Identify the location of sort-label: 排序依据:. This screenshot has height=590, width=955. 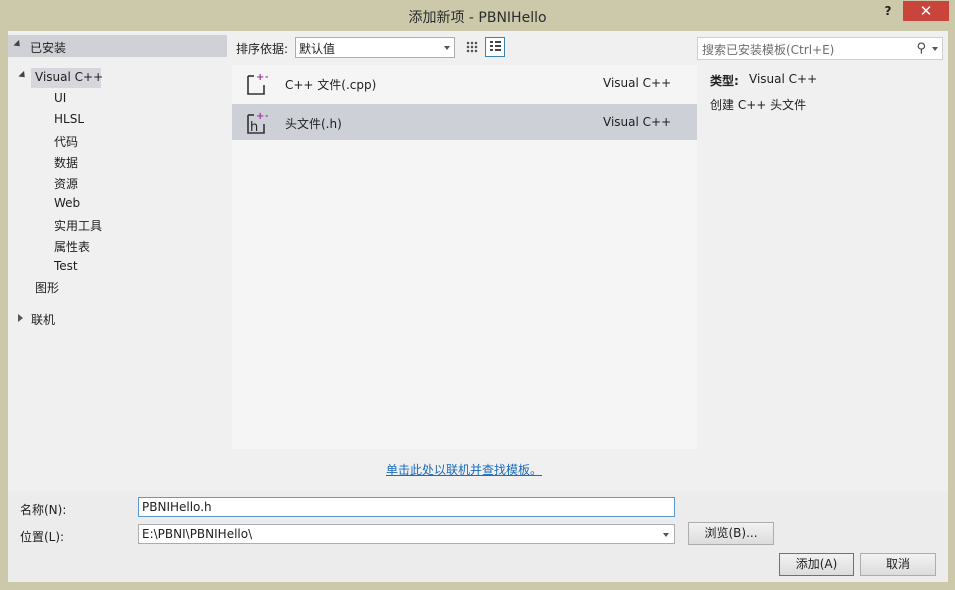
(262, 49).